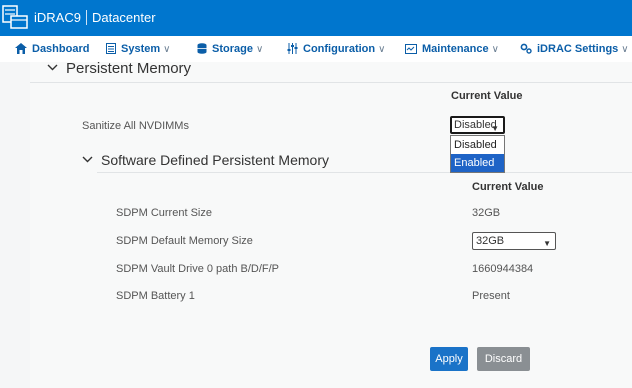  I want to click on idrac-logo-icon, so click(15, 17).